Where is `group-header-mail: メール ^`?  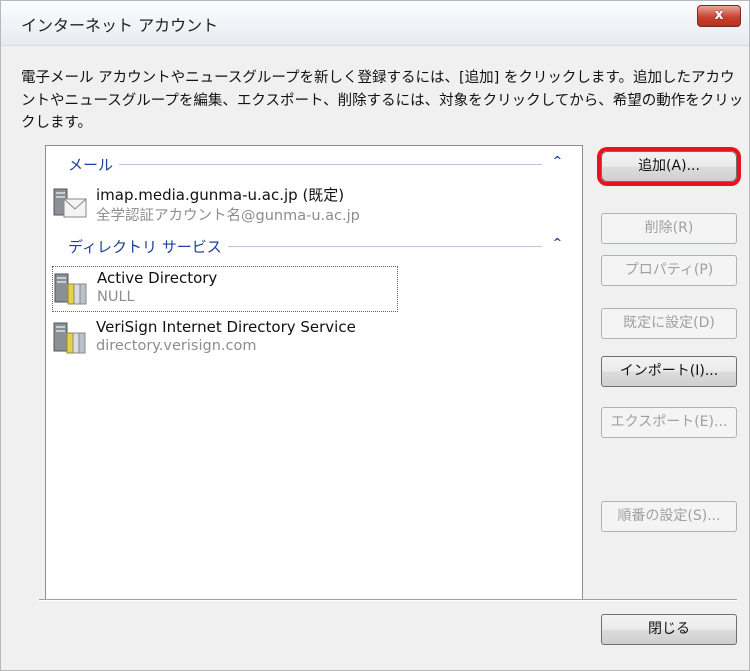 group-header-mail: メール ^ is located at coordinates (314, 164).